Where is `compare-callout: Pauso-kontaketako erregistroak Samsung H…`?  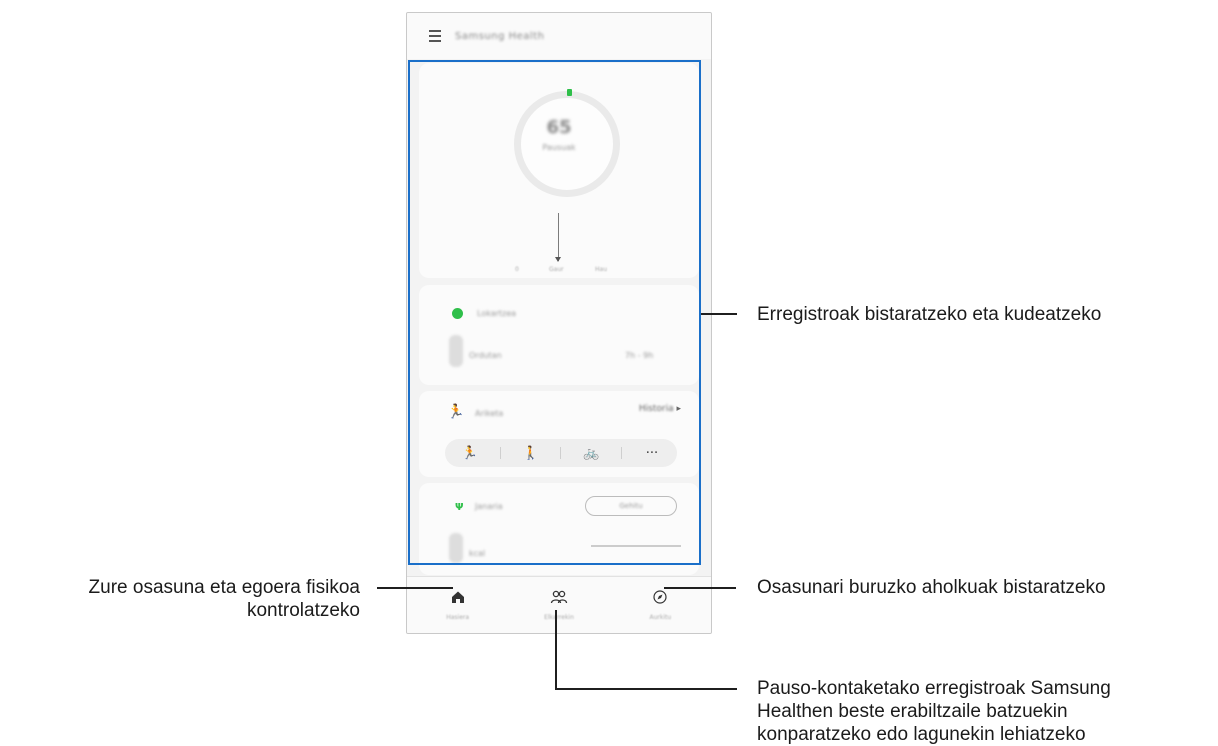
compare-callout: Pauso-kontaketako erregistroak Samsung H… is located at coordinates (934, 711).